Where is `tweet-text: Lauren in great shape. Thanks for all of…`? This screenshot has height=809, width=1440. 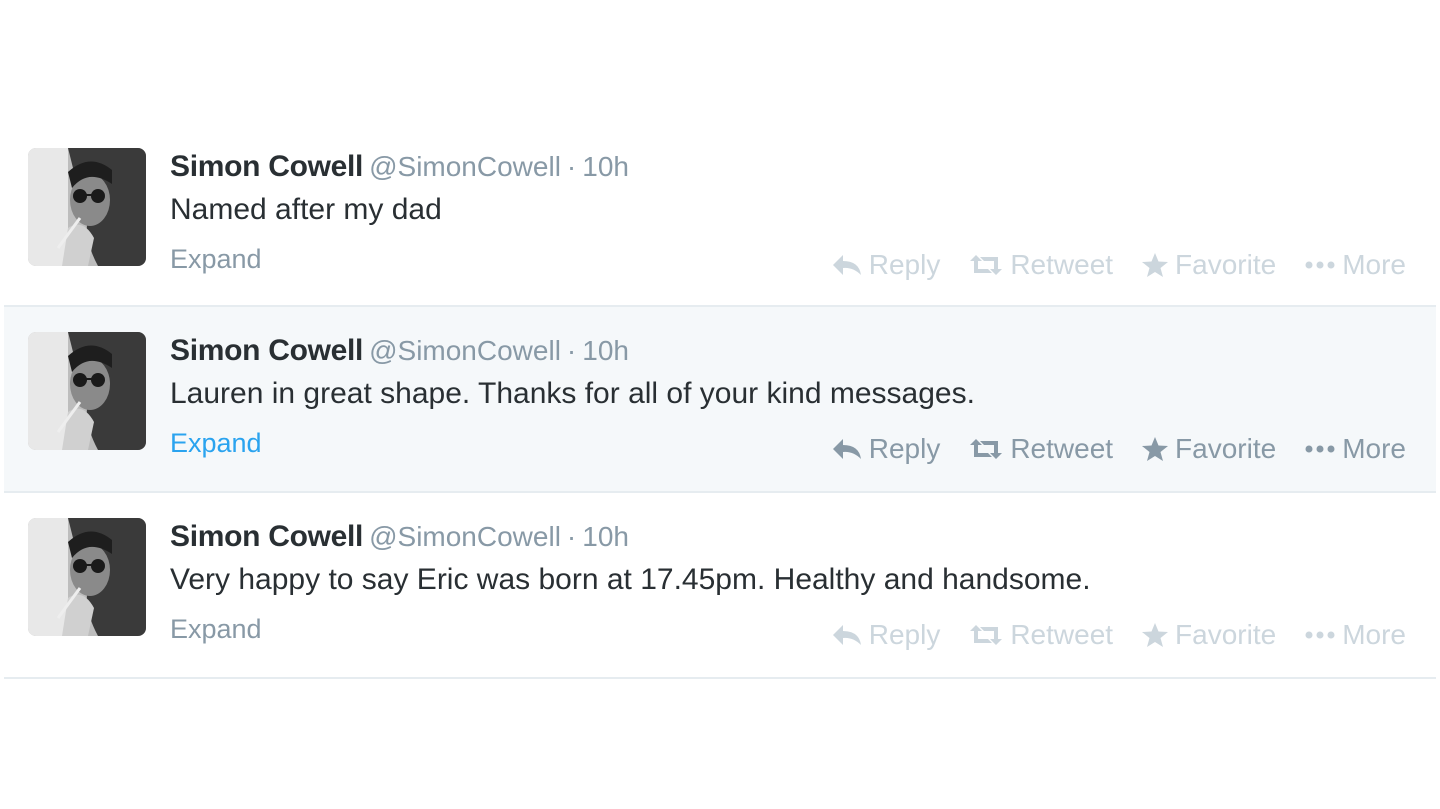 tweet-text: Lauren in great shape. Thanks for all of… is located at coordinates (572, 393).